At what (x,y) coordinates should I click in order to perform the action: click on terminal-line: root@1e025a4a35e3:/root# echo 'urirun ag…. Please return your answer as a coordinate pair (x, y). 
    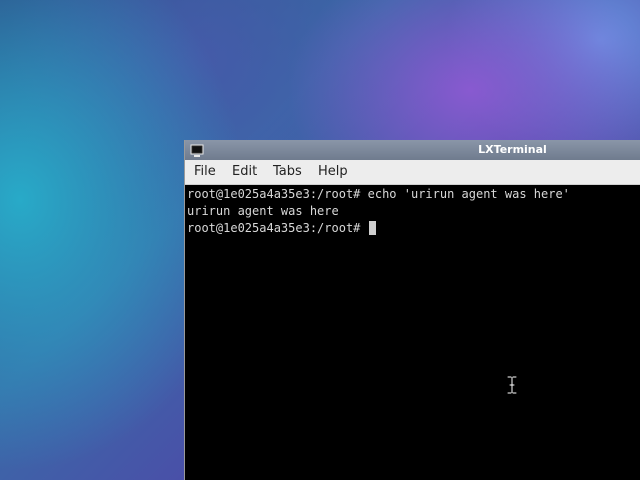
    Looking at the image, I should click on (378, 194).